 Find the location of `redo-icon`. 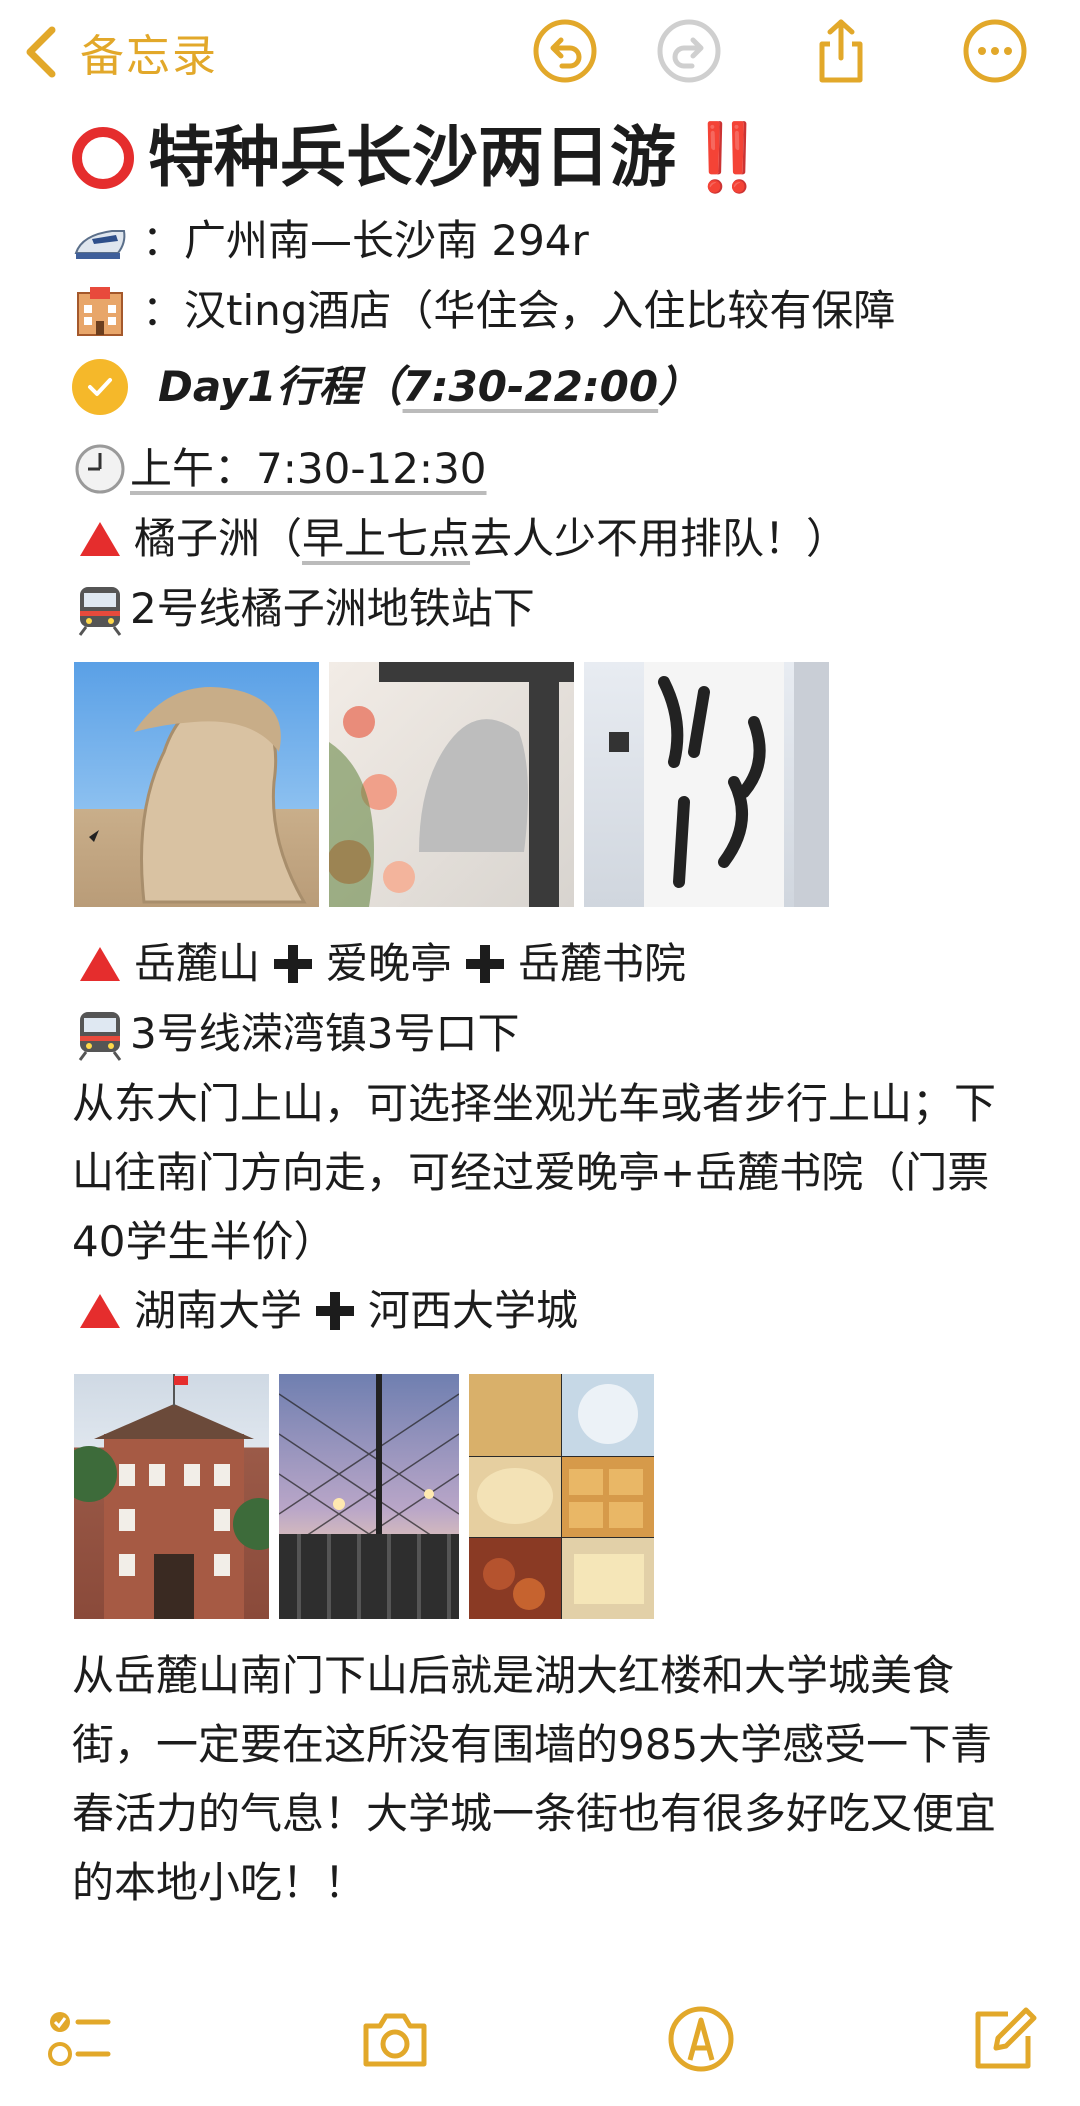

redo-icon is located at coordinates (689, 51).